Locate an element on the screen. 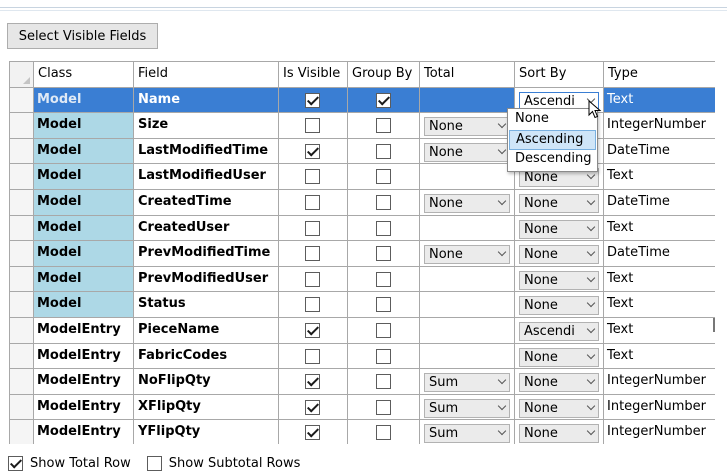  table-row: ModelEntry PieceName Ascendi Text is located at coordinates (362, 331).